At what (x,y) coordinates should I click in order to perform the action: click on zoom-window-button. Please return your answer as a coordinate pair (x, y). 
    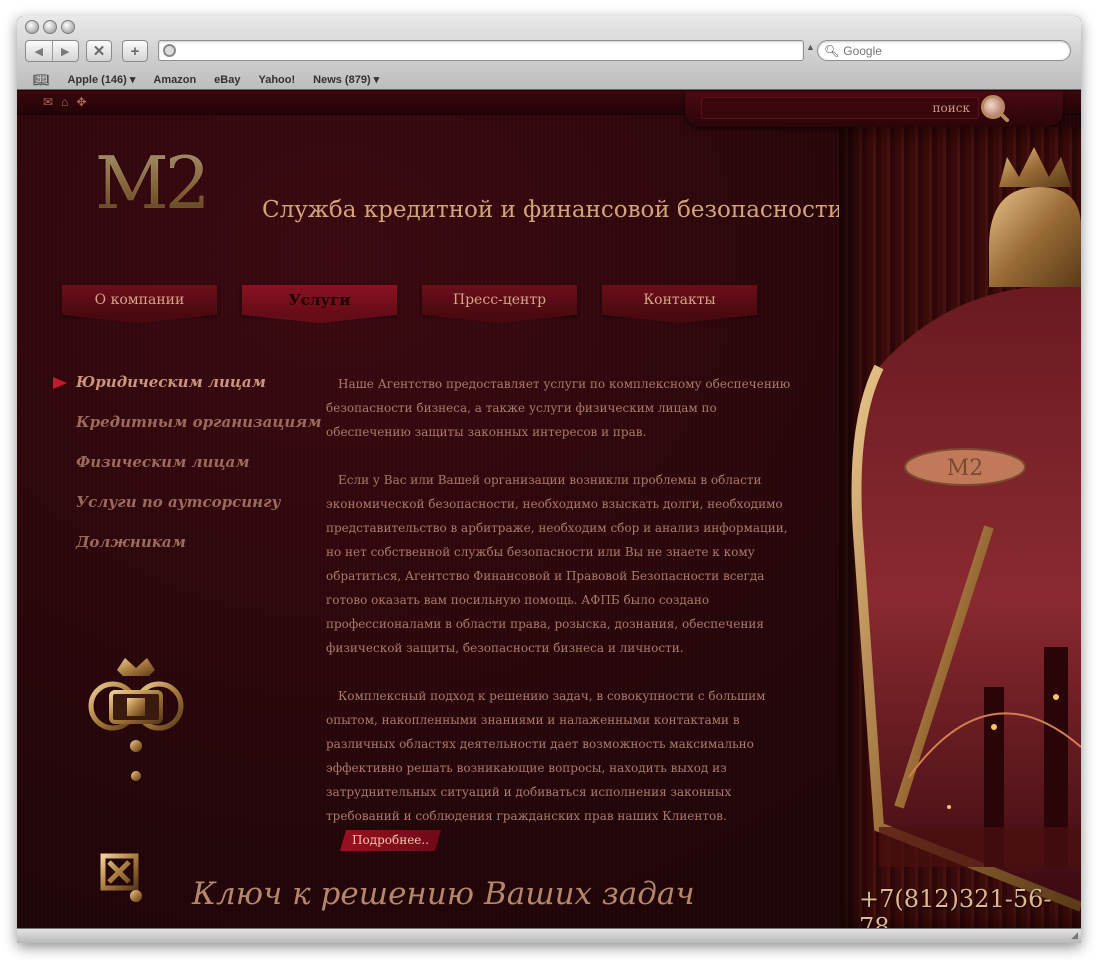
    Looking at the image, I should click on (68, 27).